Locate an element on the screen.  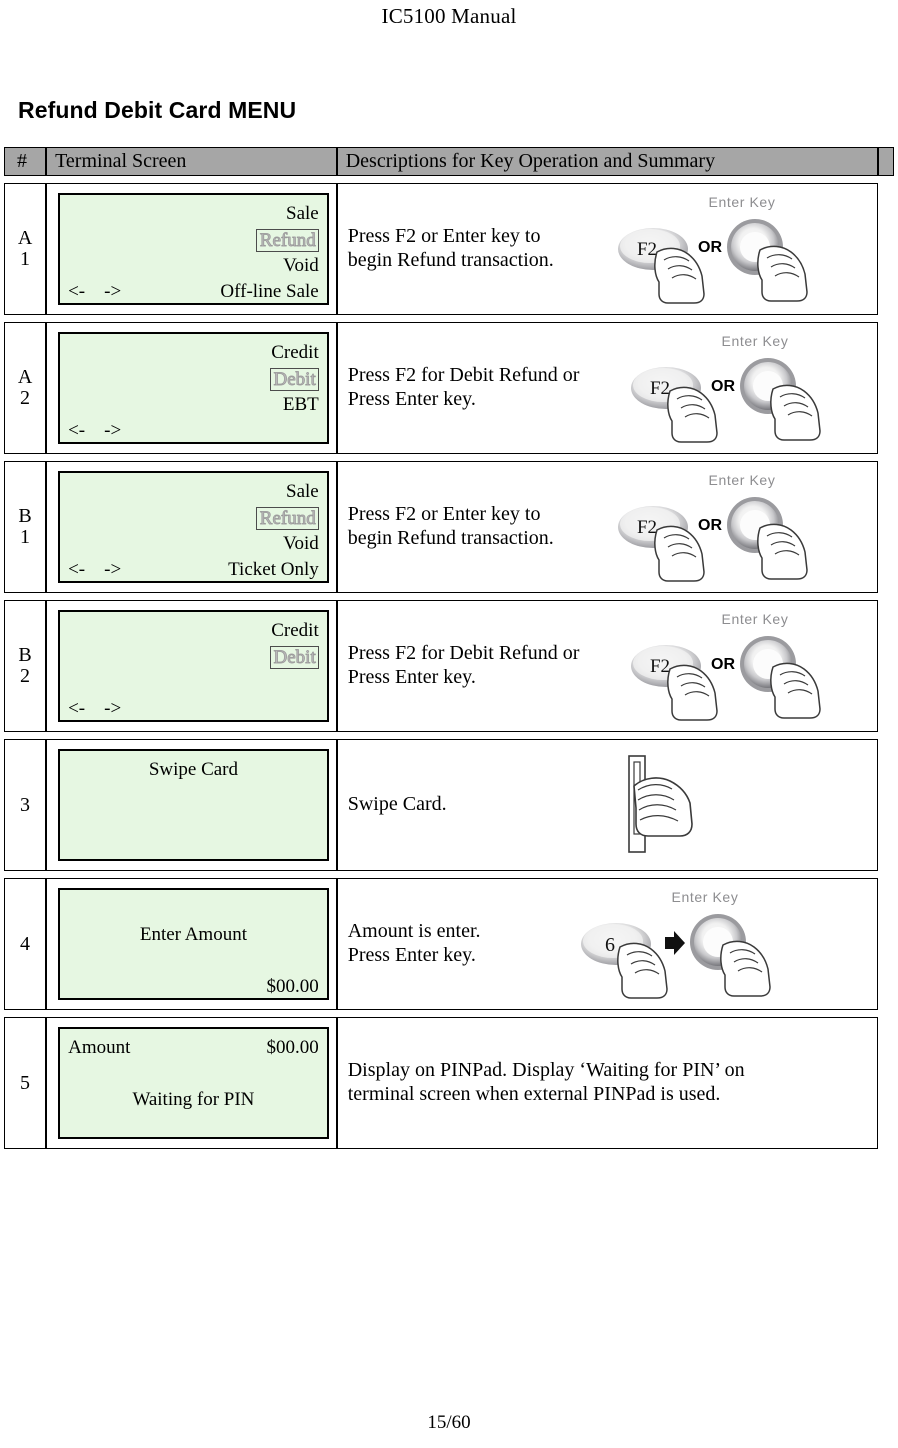
row-number-cell: B1 is located at coordinates (25, 527).